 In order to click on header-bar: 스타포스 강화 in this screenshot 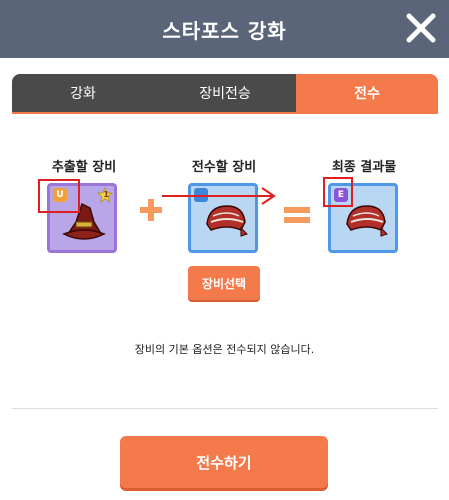, I will do `click(224, 29)`.